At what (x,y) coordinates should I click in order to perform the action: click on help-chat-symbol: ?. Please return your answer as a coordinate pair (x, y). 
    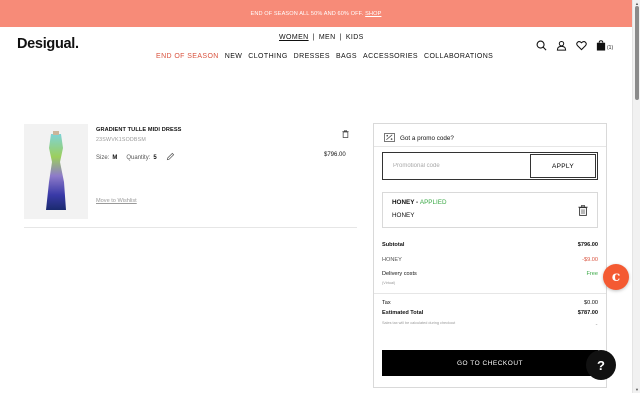
    Looking at the image, I should click on (601, 365).